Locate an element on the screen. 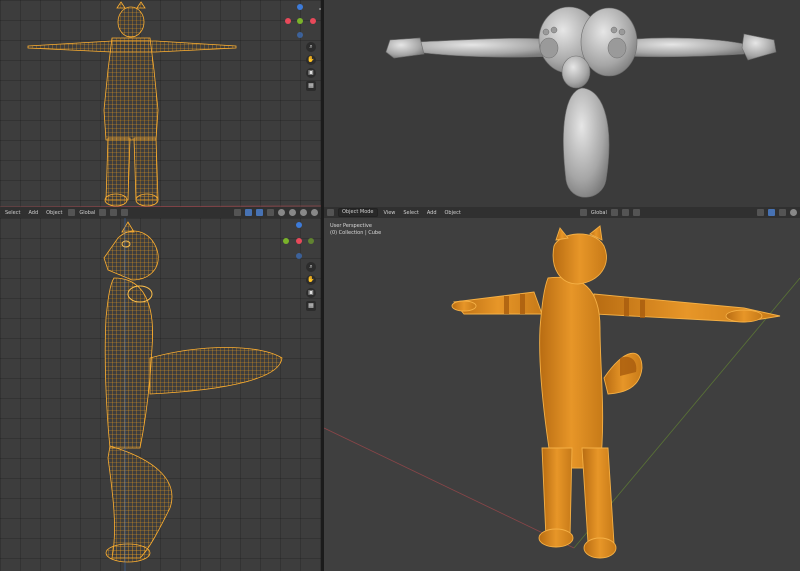 The height and width of the screenshot is (571, 800). menu-view: View is located at coordinates (390, 213).